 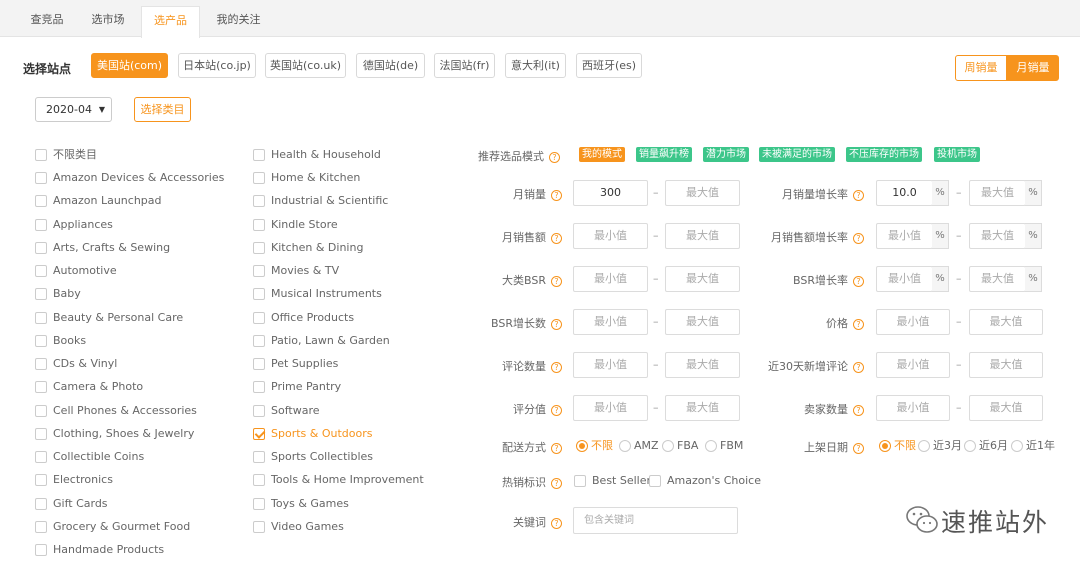 What do you see at coordinates (913, 408) in the screenshot?
I see `seller-count-min-input: 最小值` at bounding box center [913, 408].